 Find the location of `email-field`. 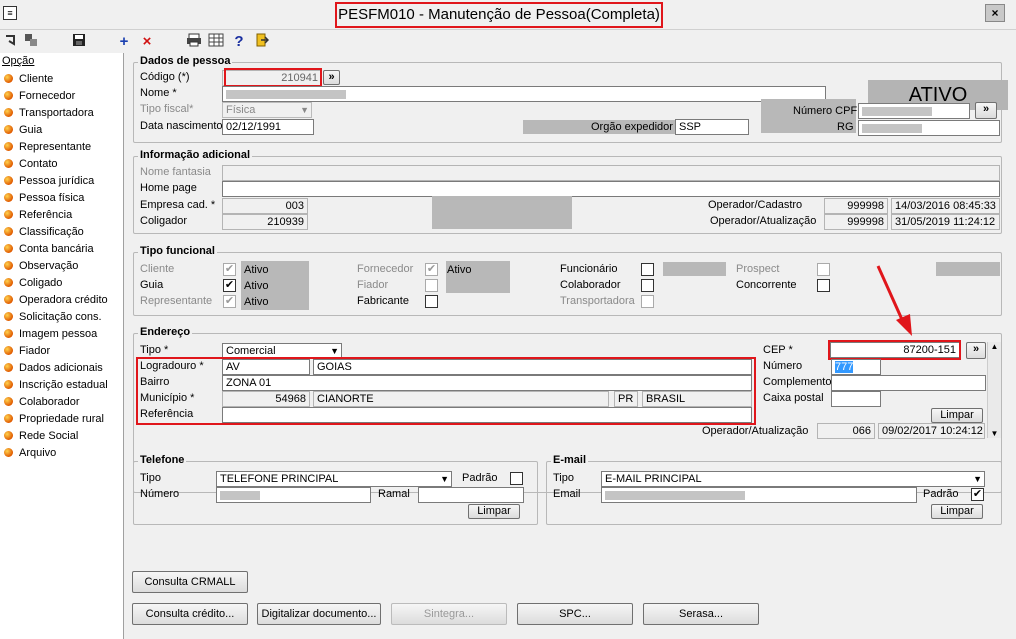

email-field is located at coordinates (759, 495).